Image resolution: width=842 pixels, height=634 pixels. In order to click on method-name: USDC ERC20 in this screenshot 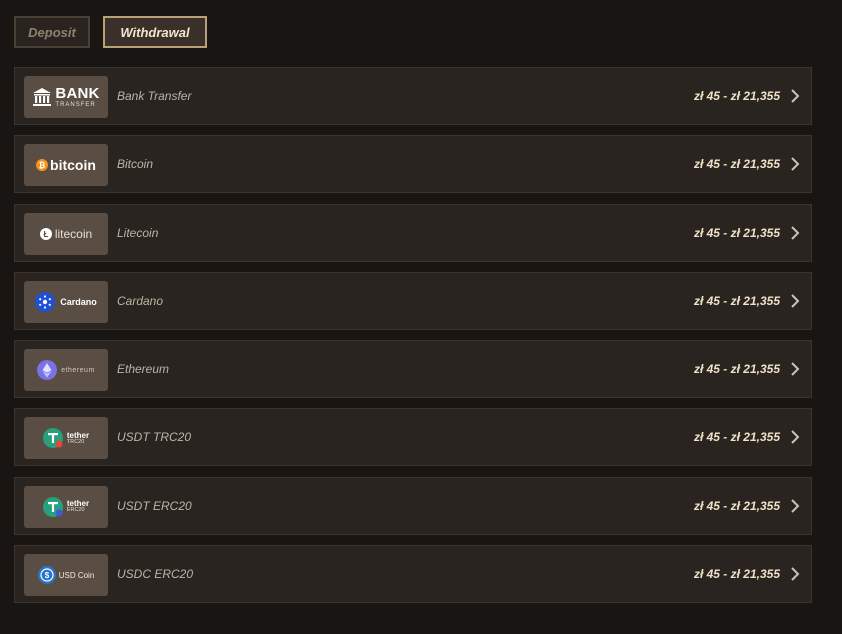, I will do `click(155, 574)`.